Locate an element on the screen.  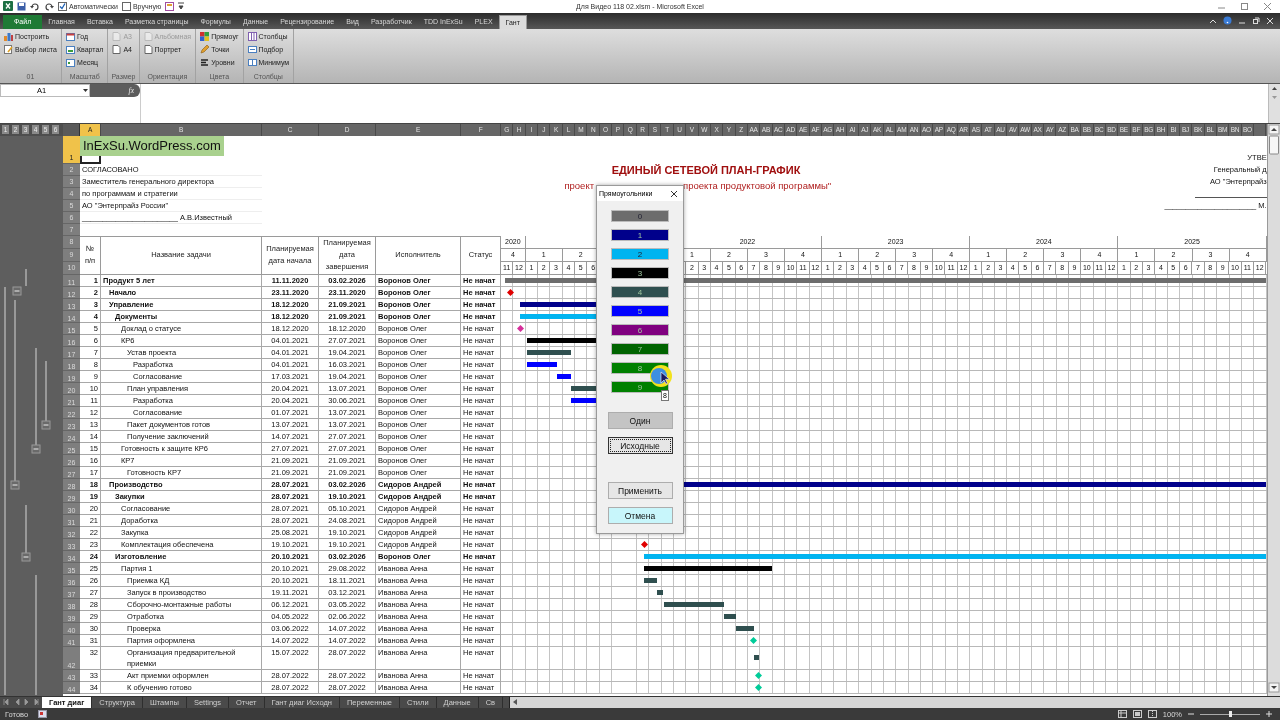
excel-icon is located at coordinates (8, 6).